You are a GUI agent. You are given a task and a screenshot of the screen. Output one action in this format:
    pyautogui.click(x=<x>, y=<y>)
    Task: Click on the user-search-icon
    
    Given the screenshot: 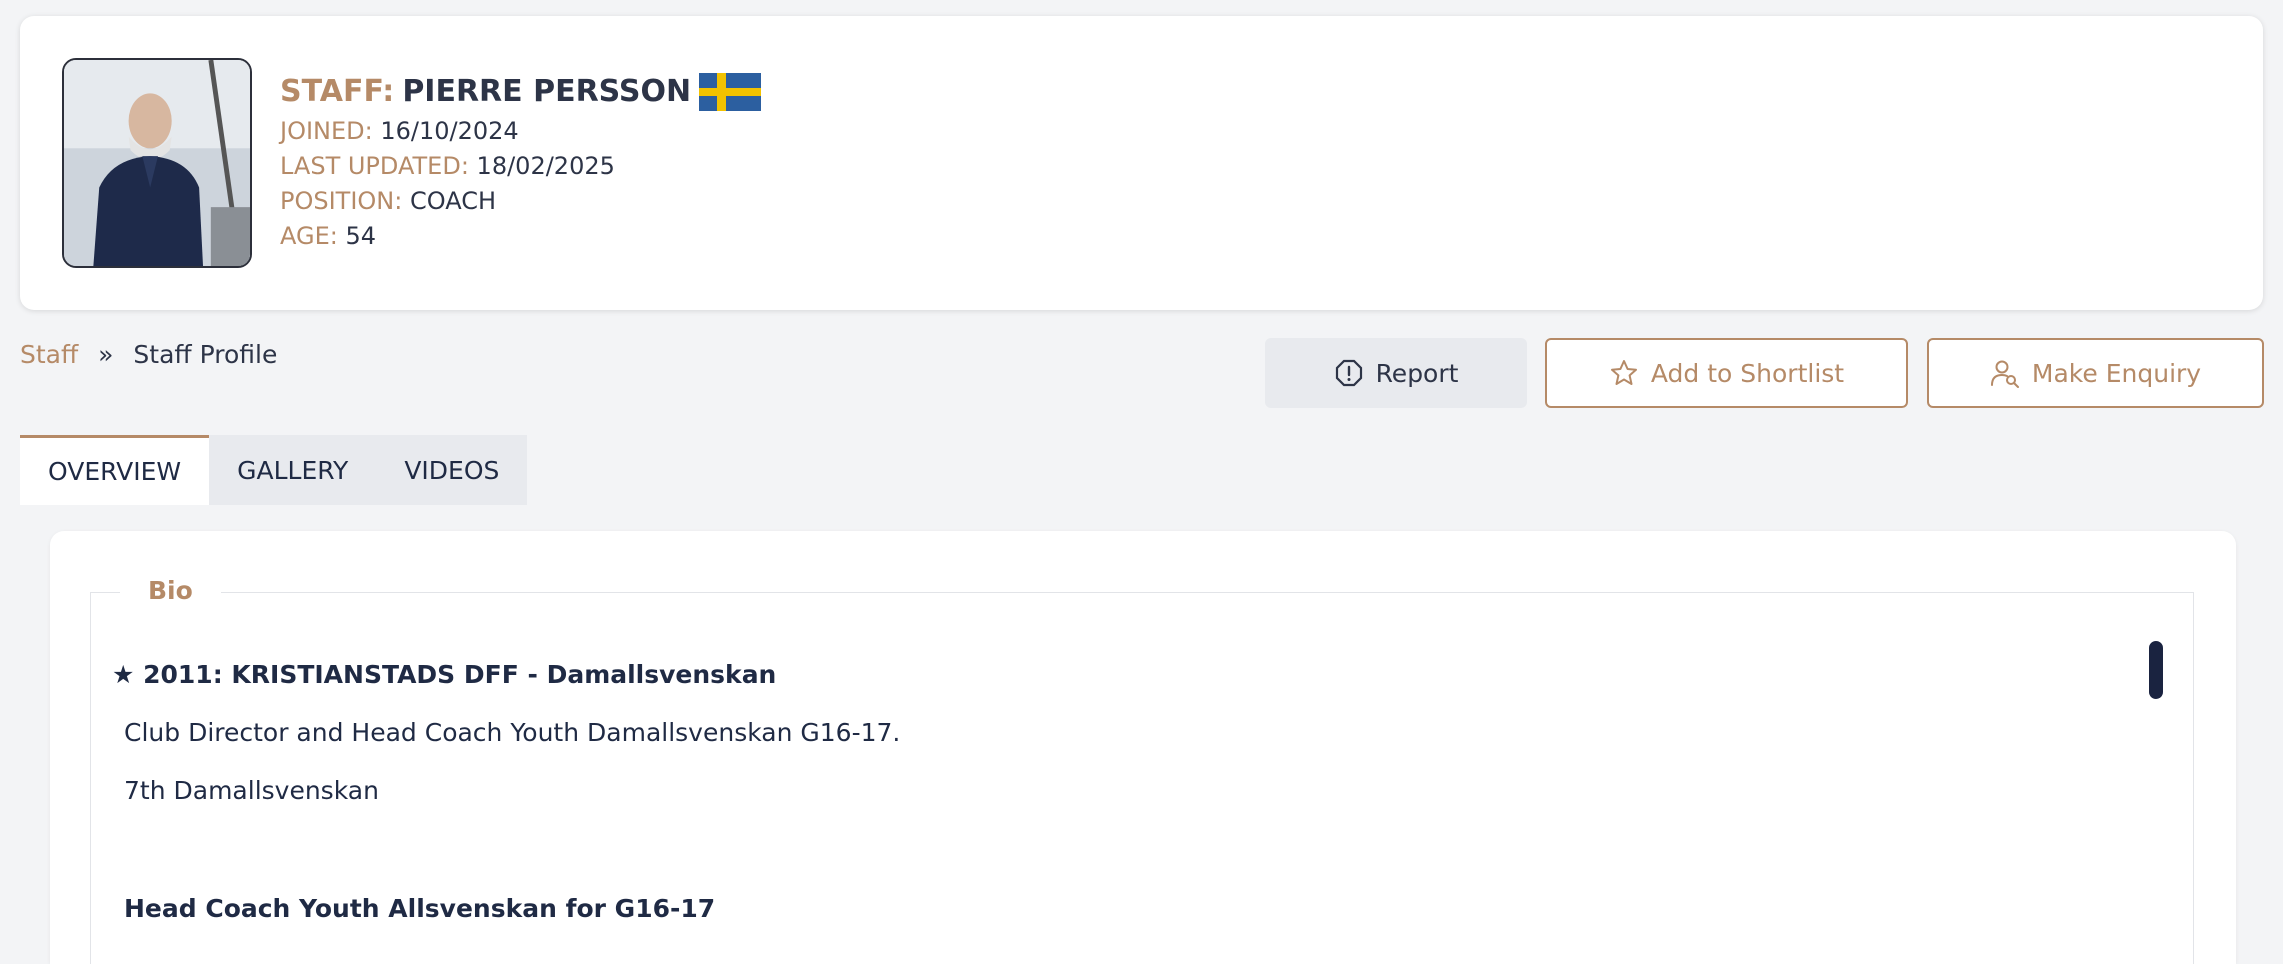 What is the action you would take?
    pyautogui.click(x=2004, y=374)
    